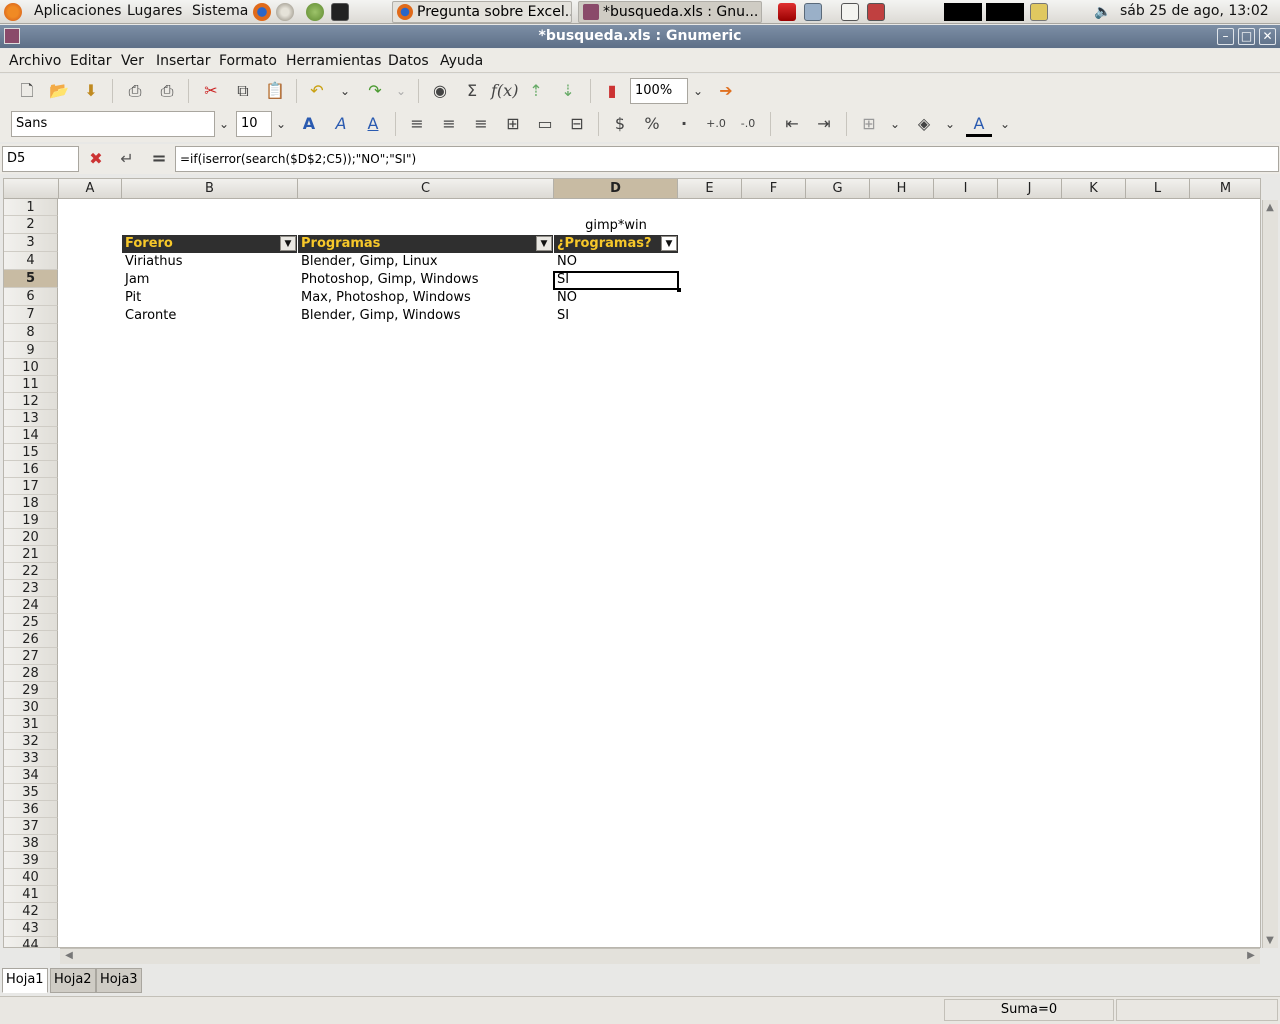 The height and width of the screenshot is (1024, 1280). Describe the element at coordinates (90, 189) in the screenshot. I see `column-header-A: A` at that location.